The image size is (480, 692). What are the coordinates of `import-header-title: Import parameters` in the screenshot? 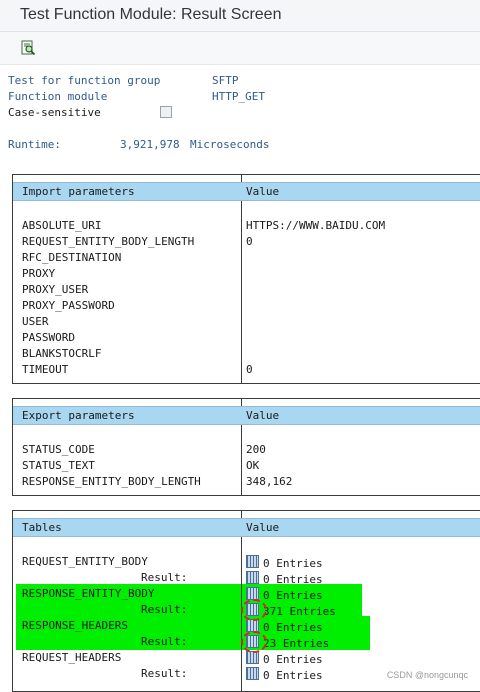 It's located at (78, 191).